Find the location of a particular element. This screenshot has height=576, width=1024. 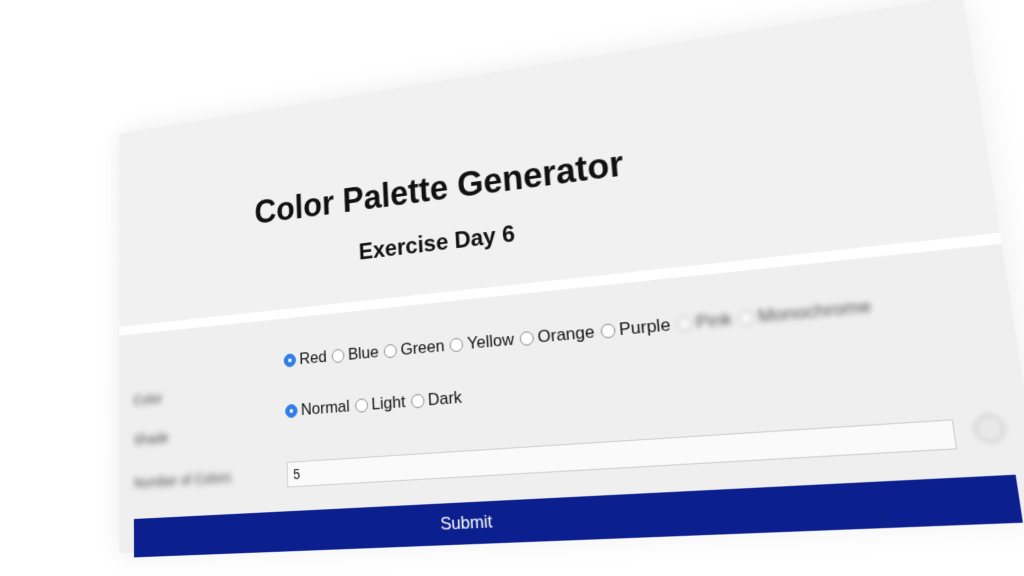

radio-option-green: Green is located at coordinates (414, 348).